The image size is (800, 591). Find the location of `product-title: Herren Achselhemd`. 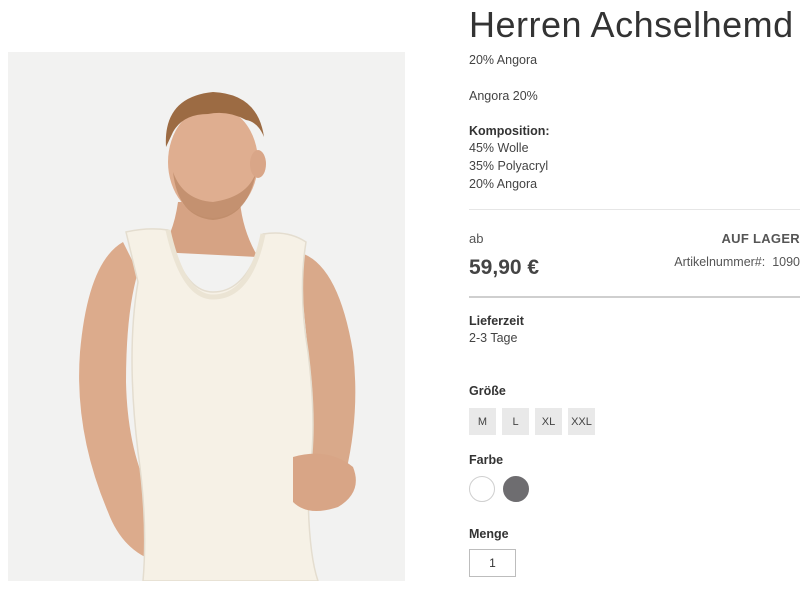

product-title: Herren Achselhemd is located at coordinates (631, 24).